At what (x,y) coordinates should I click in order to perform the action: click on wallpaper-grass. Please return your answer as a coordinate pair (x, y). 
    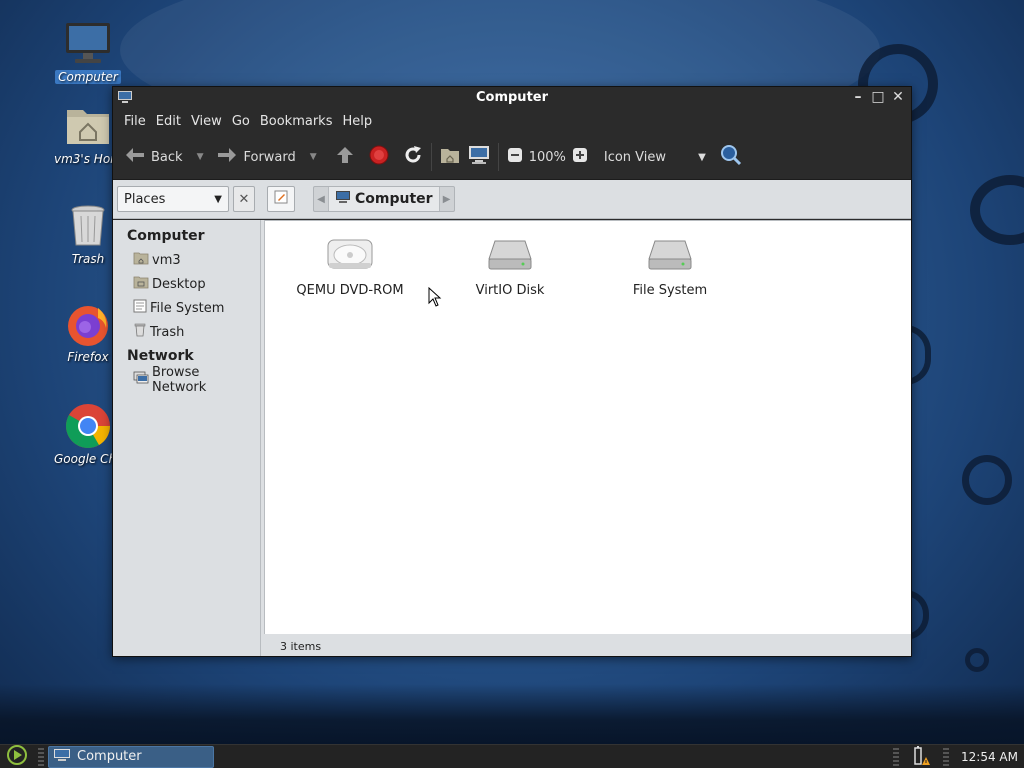
    Looking at the image, I should click on (512, 714).